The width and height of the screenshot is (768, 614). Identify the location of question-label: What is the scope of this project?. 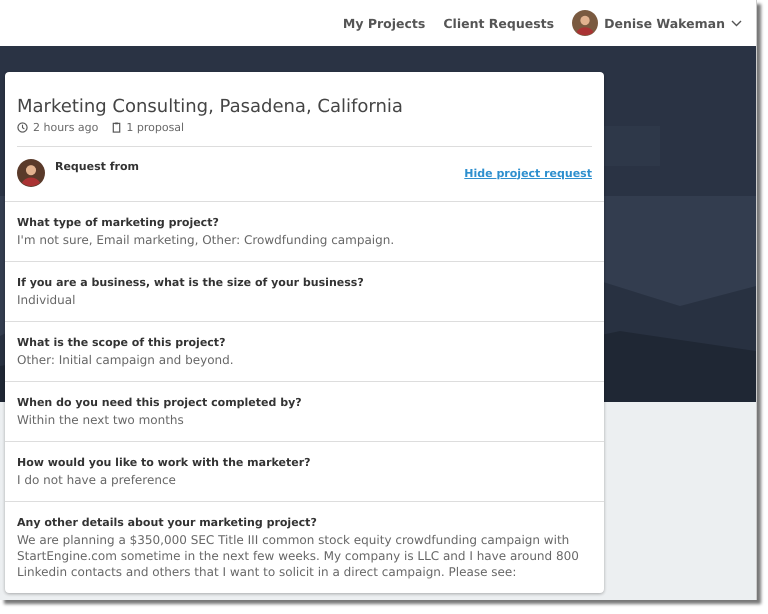
(121, 342).